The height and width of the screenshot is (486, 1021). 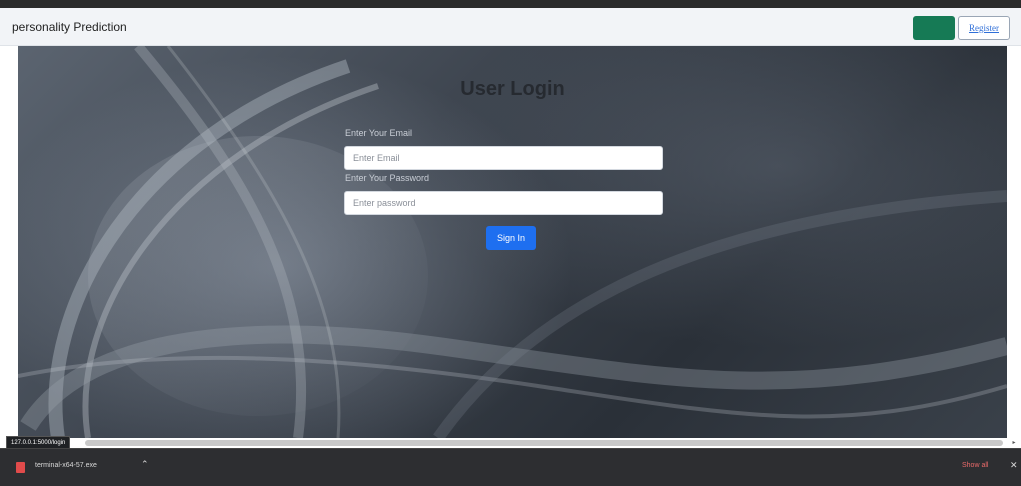 I want to click on password-field, so click(x=503, y=203).